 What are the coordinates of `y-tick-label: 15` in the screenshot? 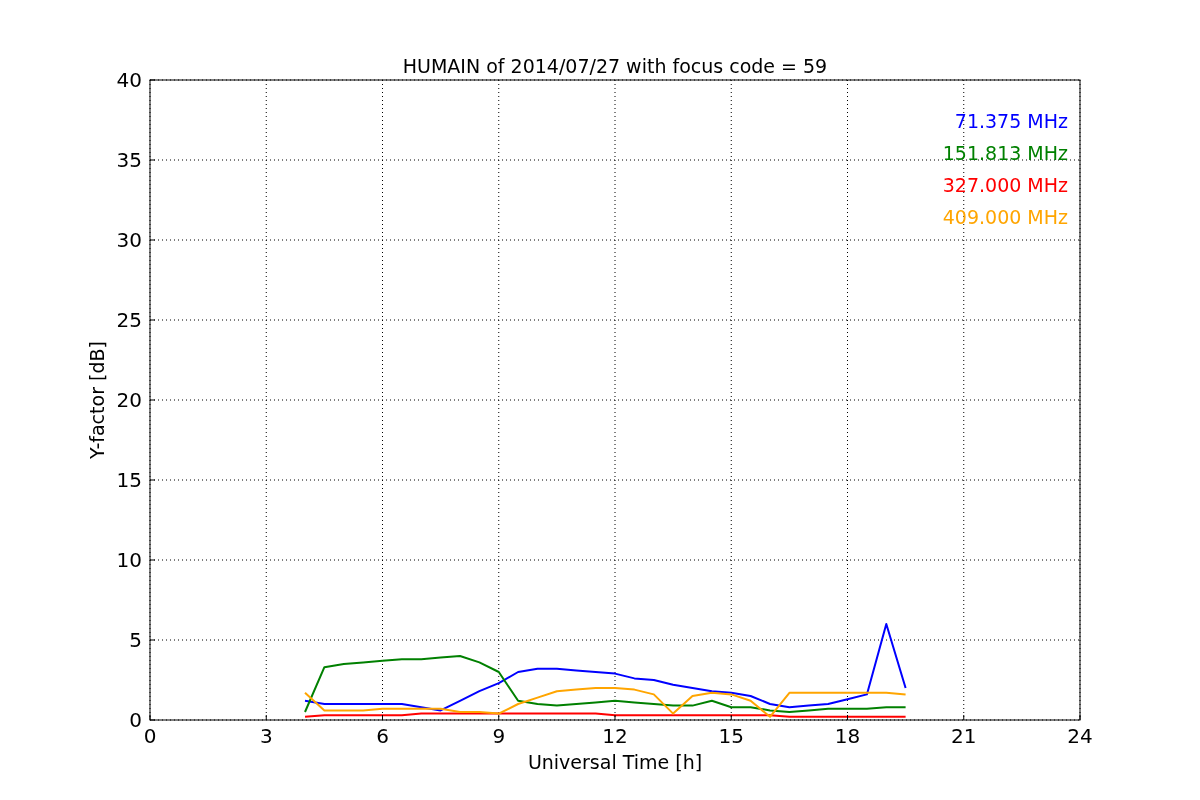 It's located at (129, 480).